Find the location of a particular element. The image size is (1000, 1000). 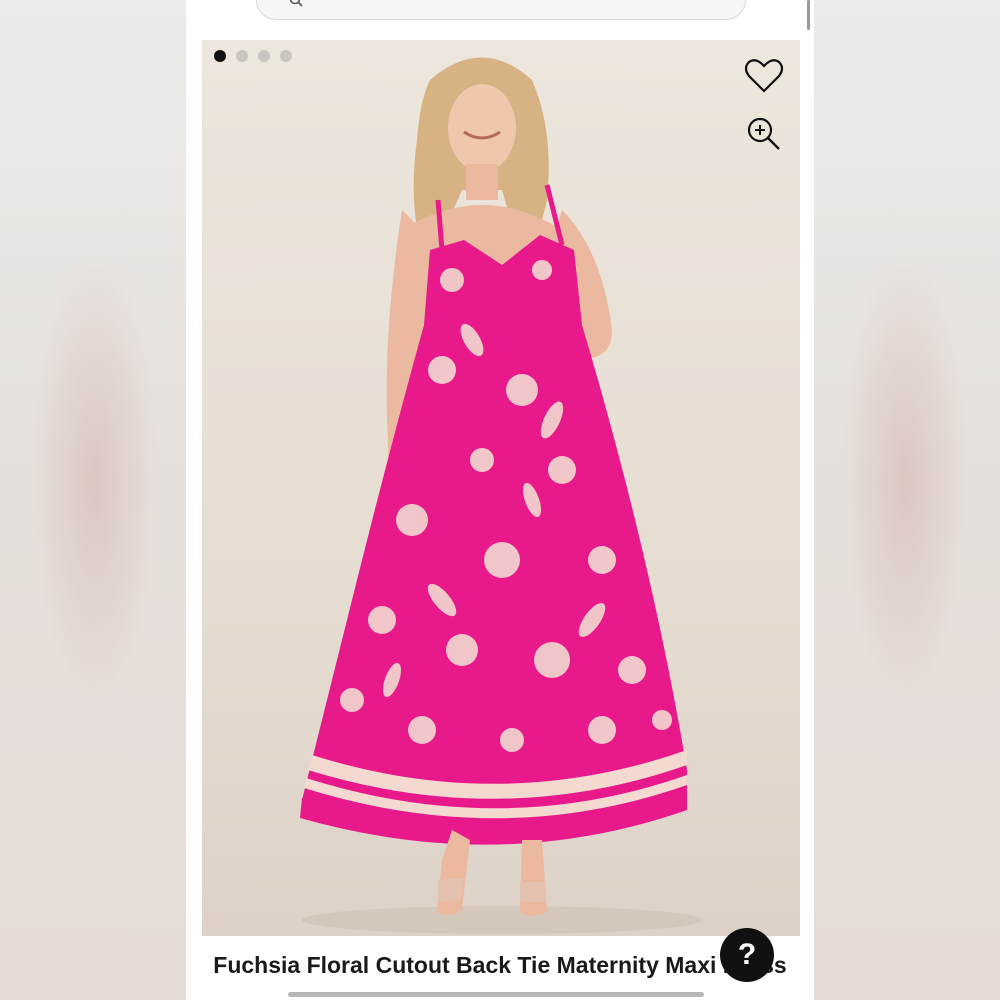

gallery-dots is located at coordinates (253, 56).